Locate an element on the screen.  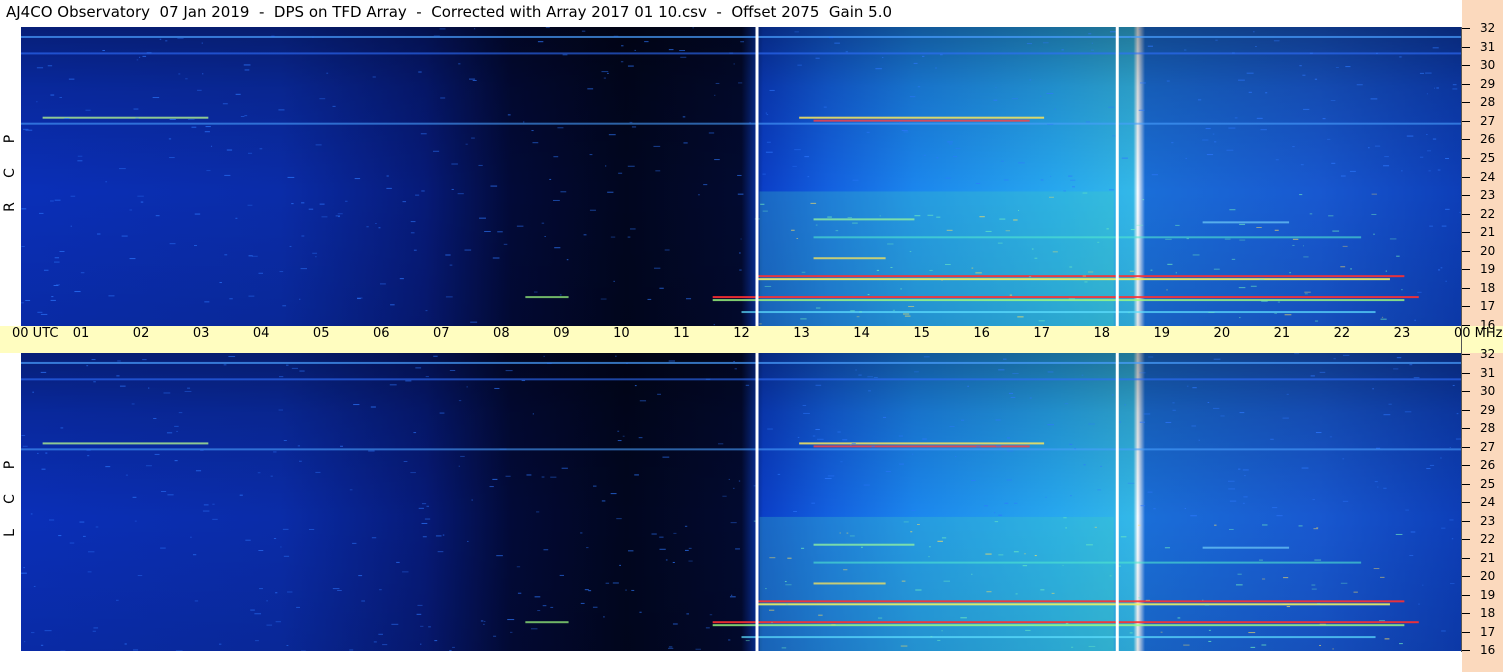
y-tick-label: 26 is located at coordinates (1488, 465).